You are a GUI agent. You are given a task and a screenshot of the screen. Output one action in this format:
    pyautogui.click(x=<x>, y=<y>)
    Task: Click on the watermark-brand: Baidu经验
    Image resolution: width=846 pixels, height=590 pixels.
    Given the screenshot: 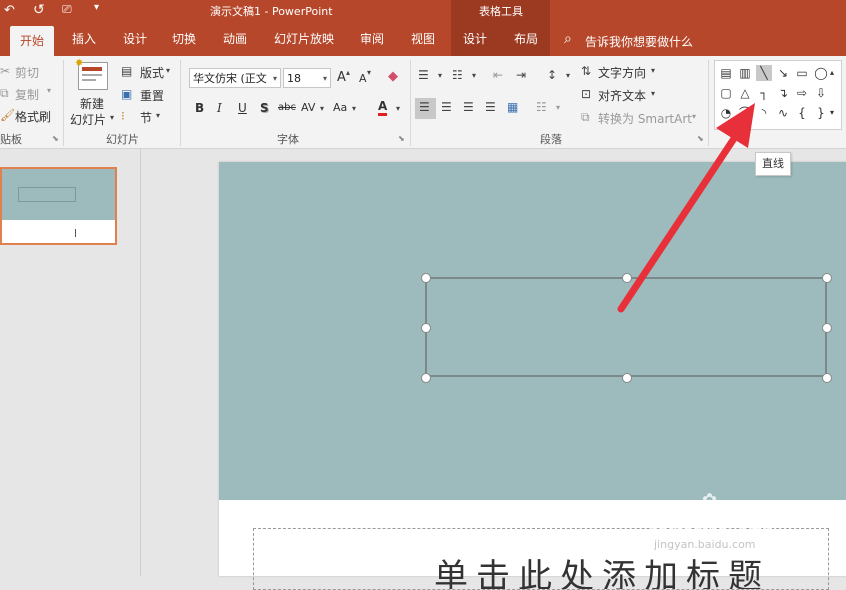 What is the action you would take?
    pyautogui.click(x=712, y=524)
    